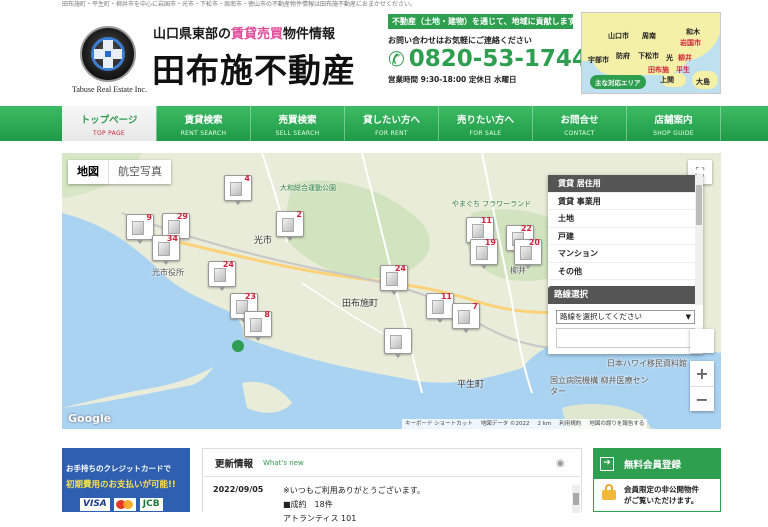 This screenshot has width=768, height=527. I want to click on zoom-controls: + −, so click(702, 386).